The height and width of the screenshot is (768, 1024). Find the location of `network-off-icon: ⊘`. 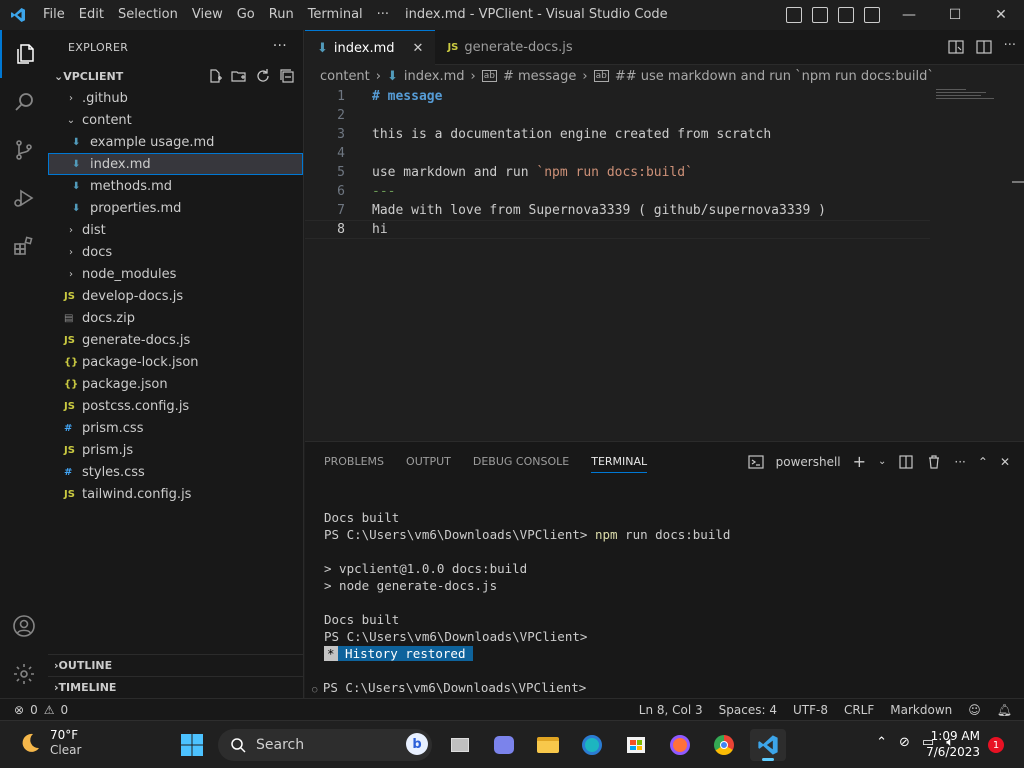

network-off-icon: ⊘ is located at coordinates (904, 742).